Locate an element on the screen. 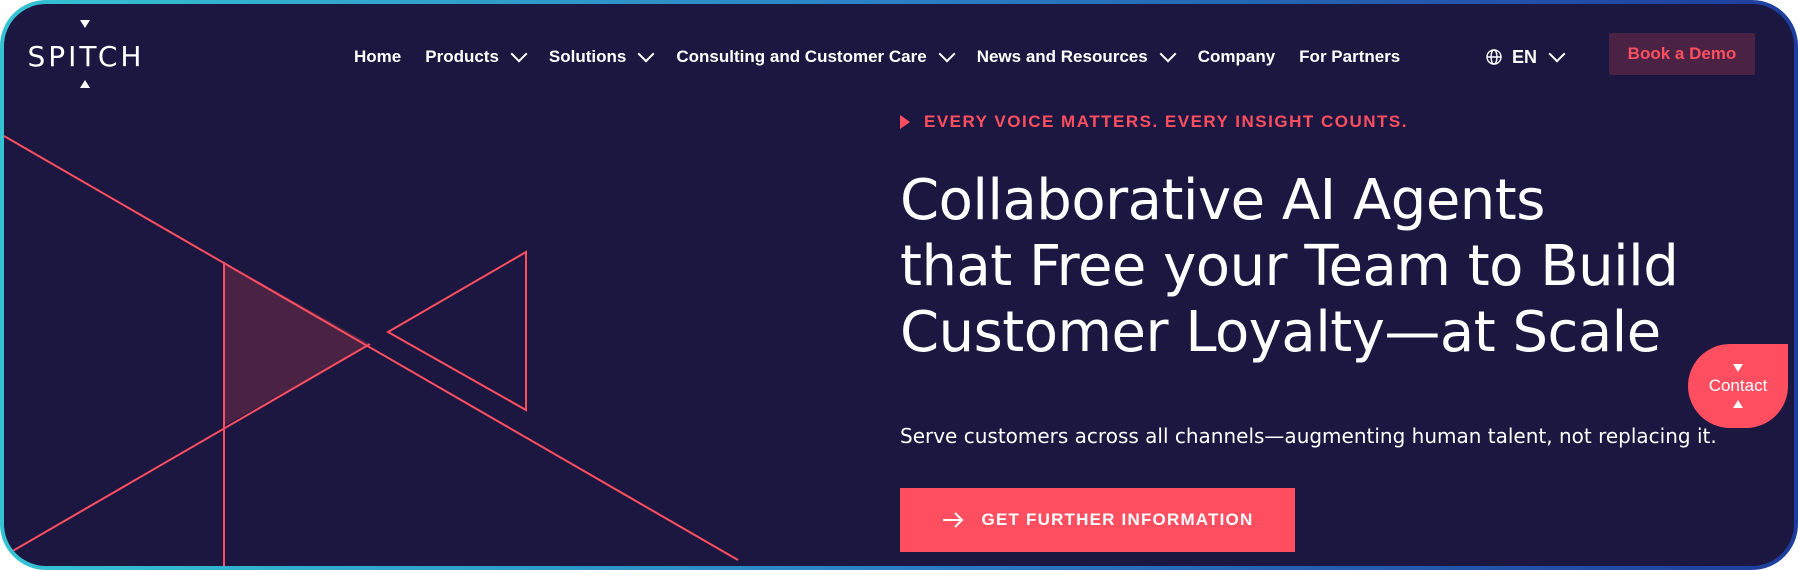 The image size is (1798, 570). cta-label: GET FURTHER INFORMATION is located at coordinates (1117, 519).